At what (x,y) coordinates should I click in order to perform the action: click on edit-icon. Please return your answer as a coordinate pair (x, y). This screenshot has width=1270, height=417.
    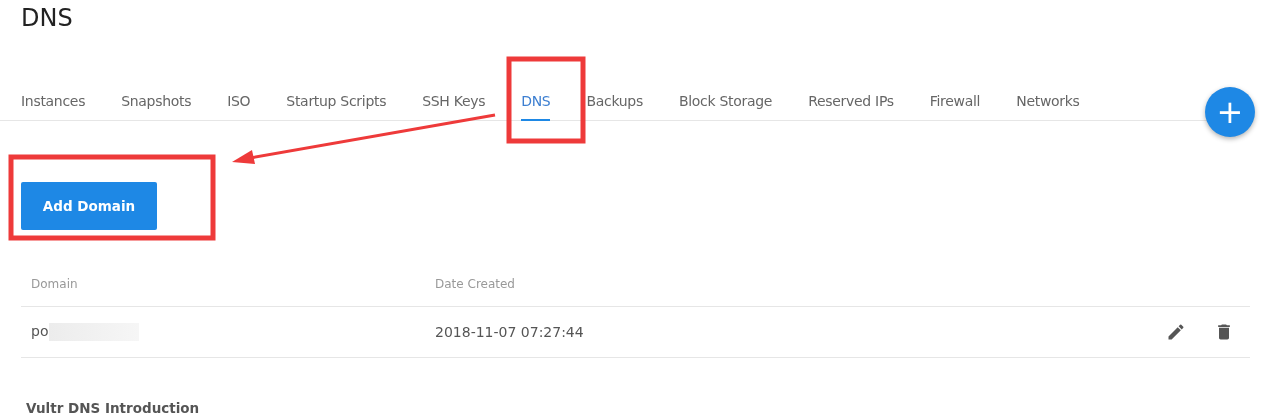
    Looking at the image, I should click on (1176, 332).